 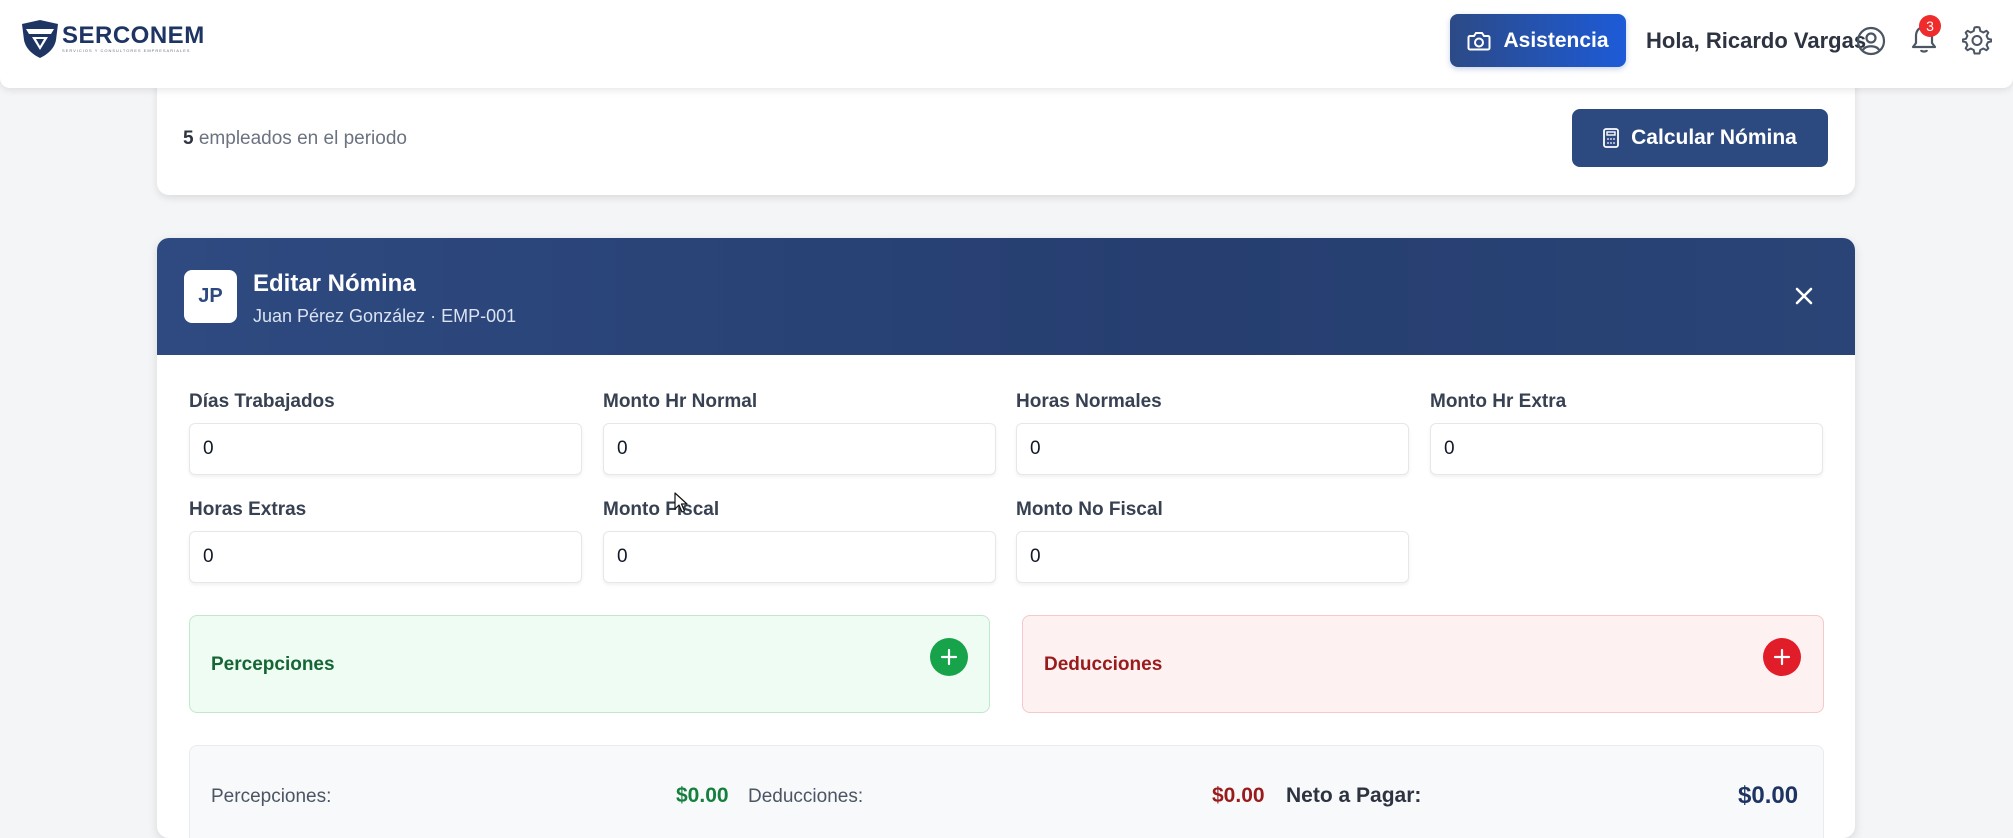 I want to click on deducciones-total-value: $0.00, so click(x=1238, y=795).